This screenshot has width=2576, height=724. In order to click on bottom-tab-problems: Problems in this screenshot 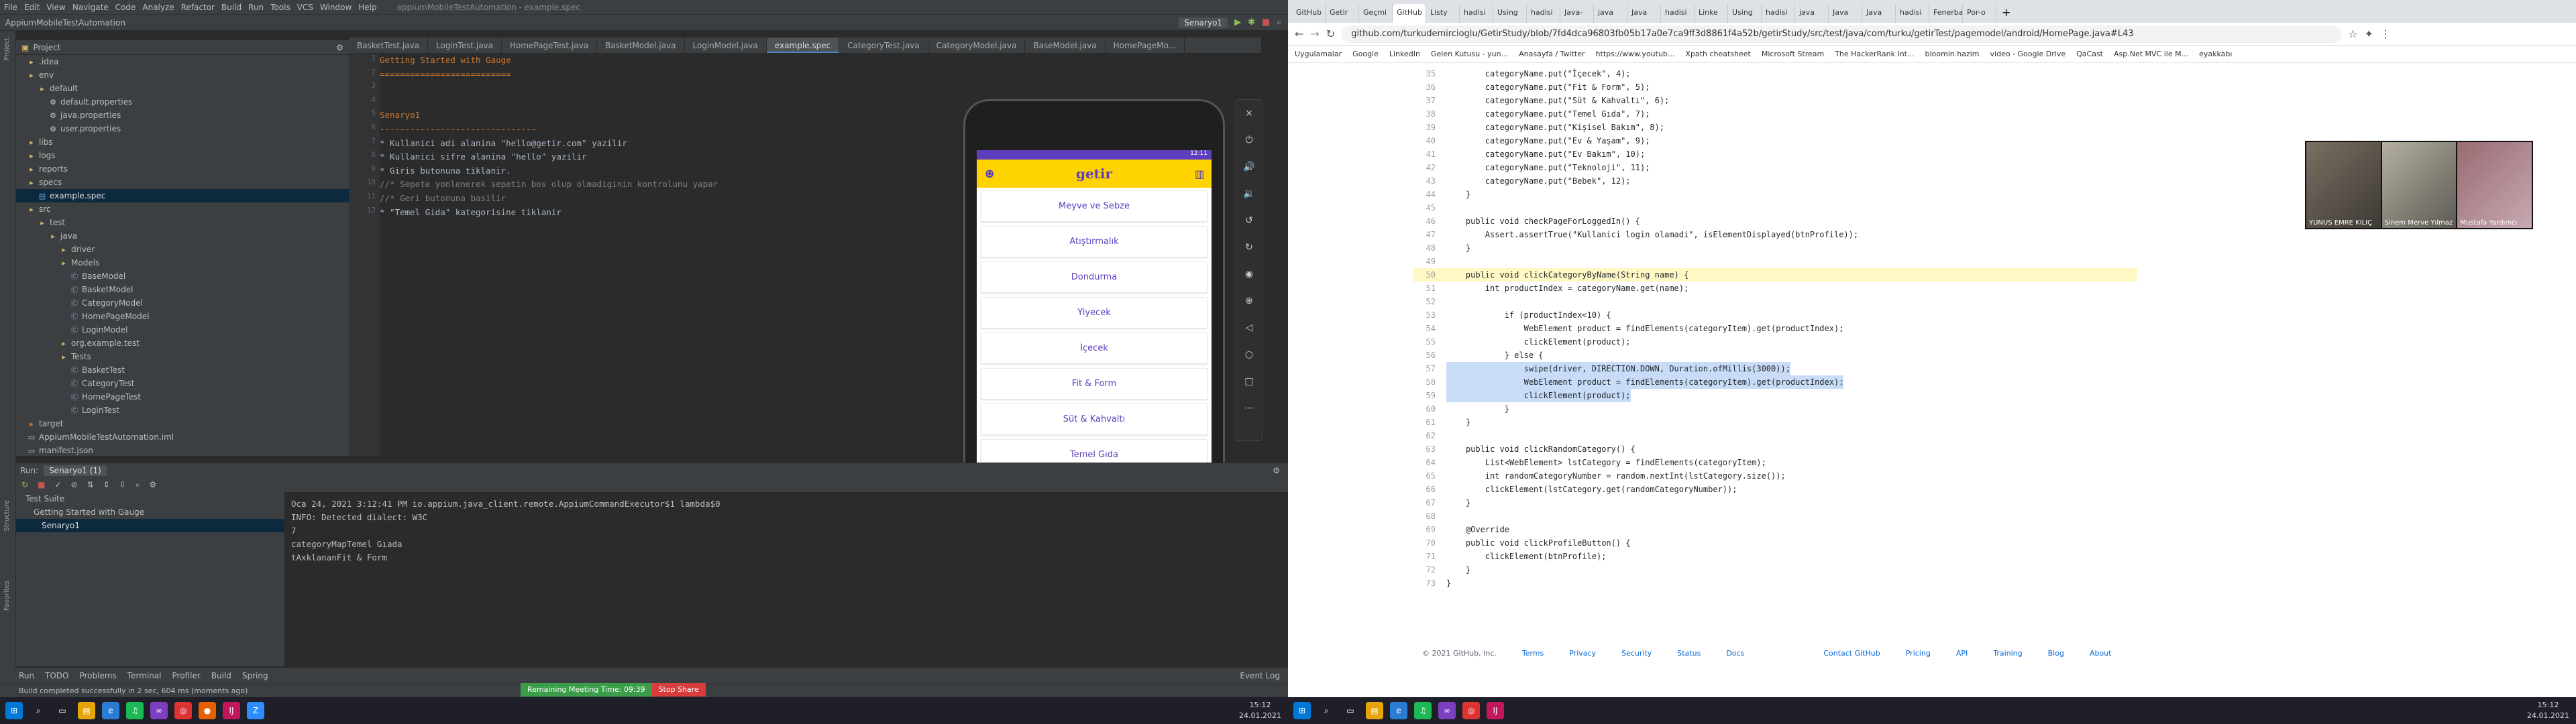, I will do `click(97, 675)`.